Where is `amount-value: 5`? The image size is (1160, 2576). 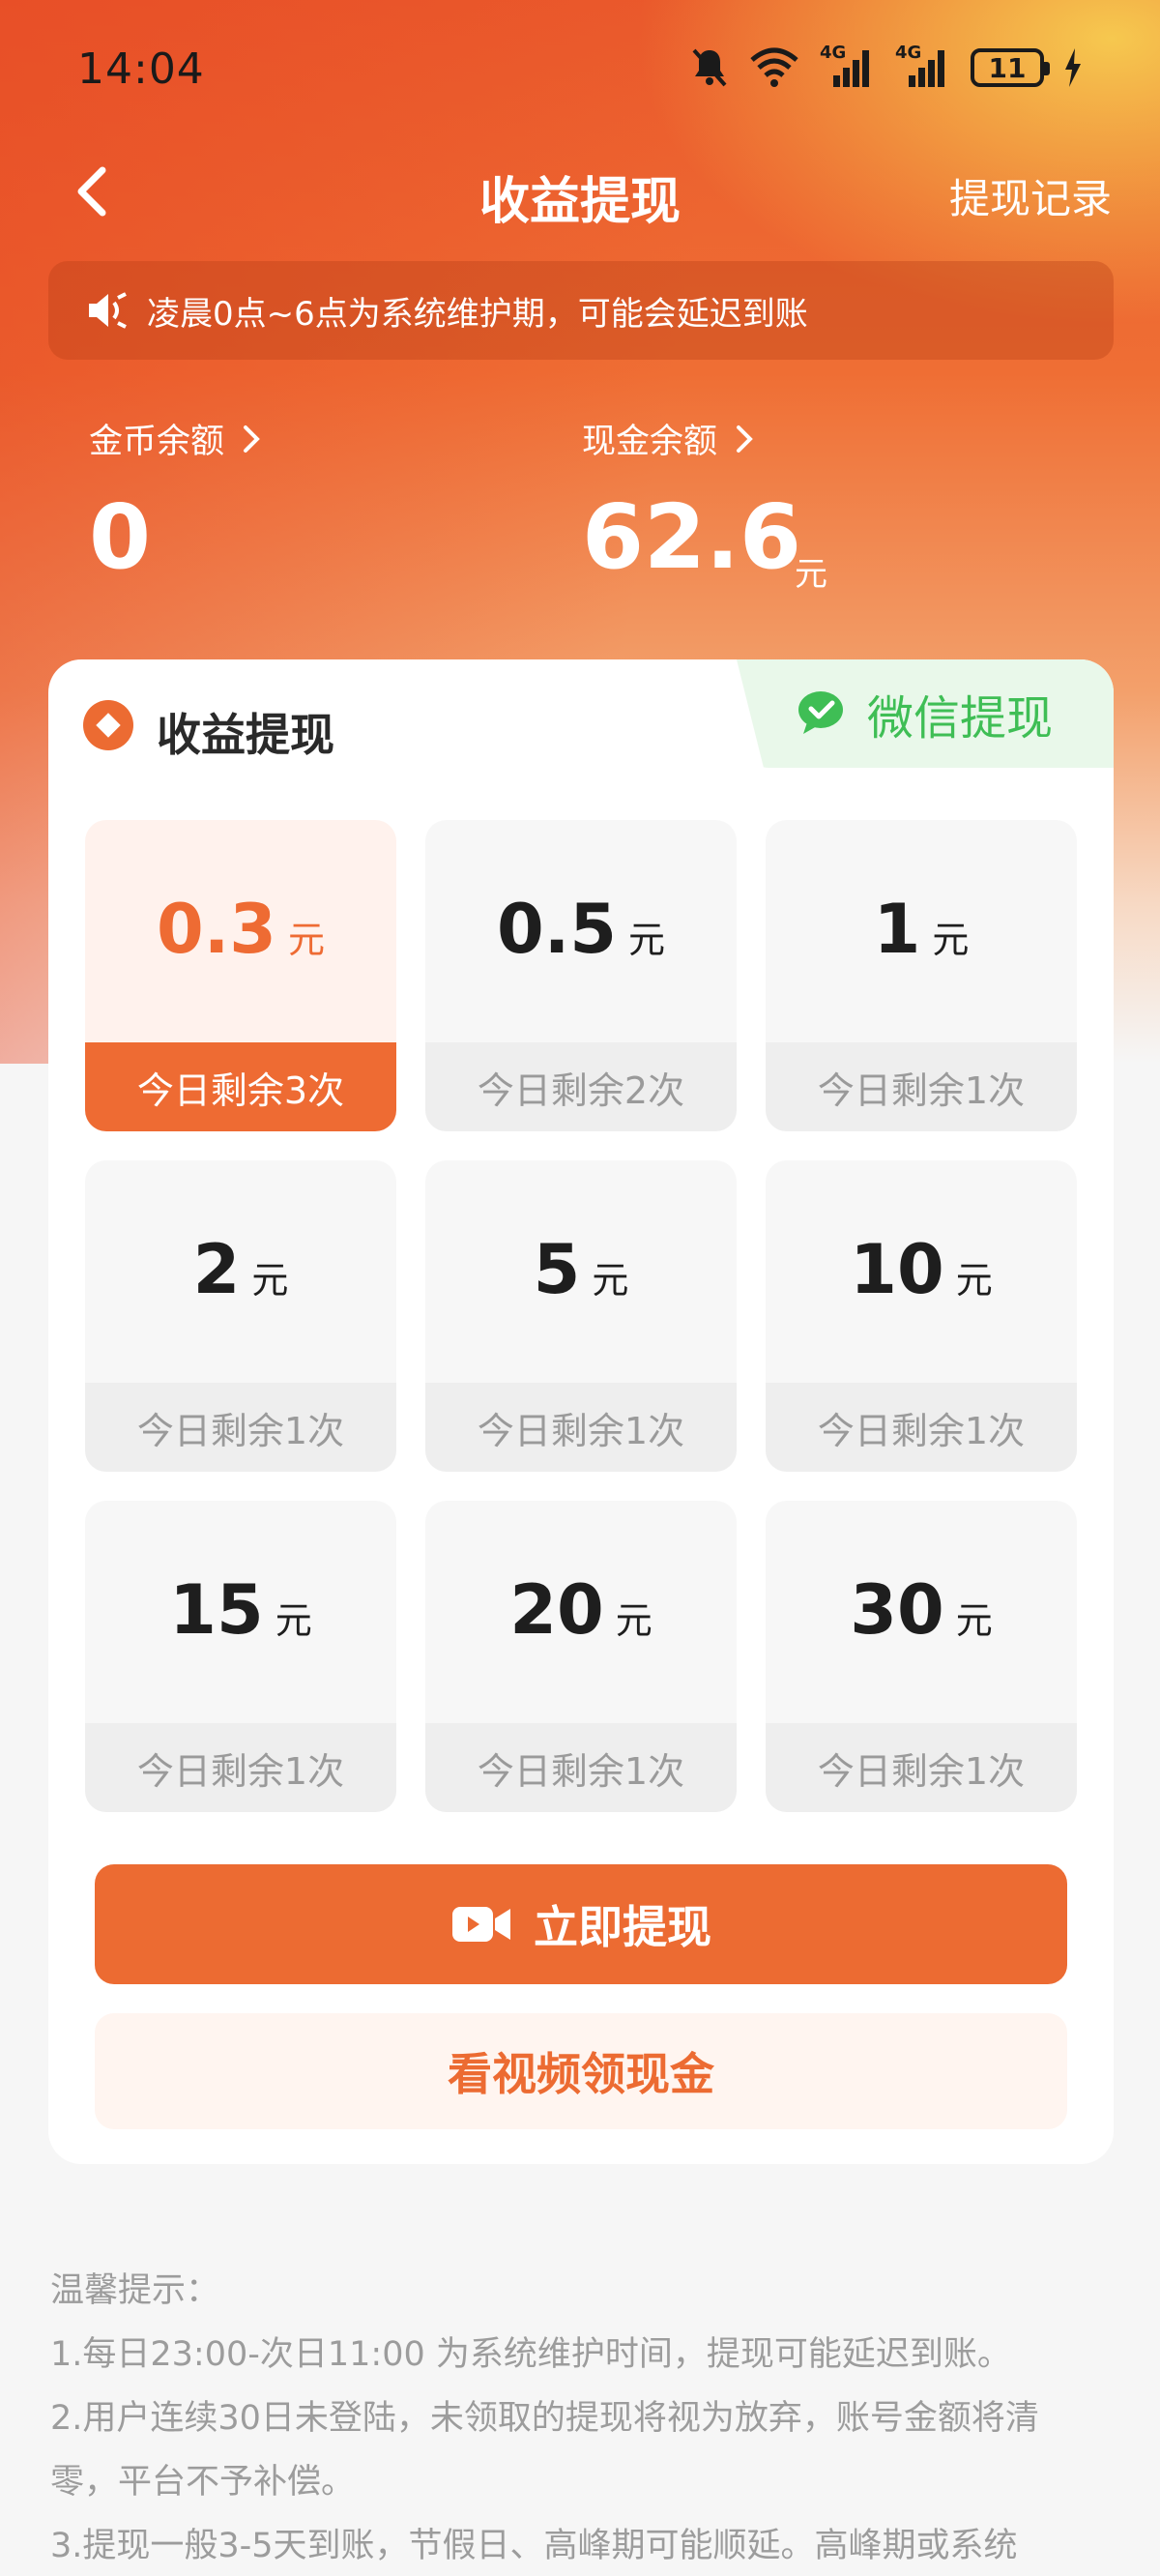
amount-value: 5 is located at coordinates (557, 1269).